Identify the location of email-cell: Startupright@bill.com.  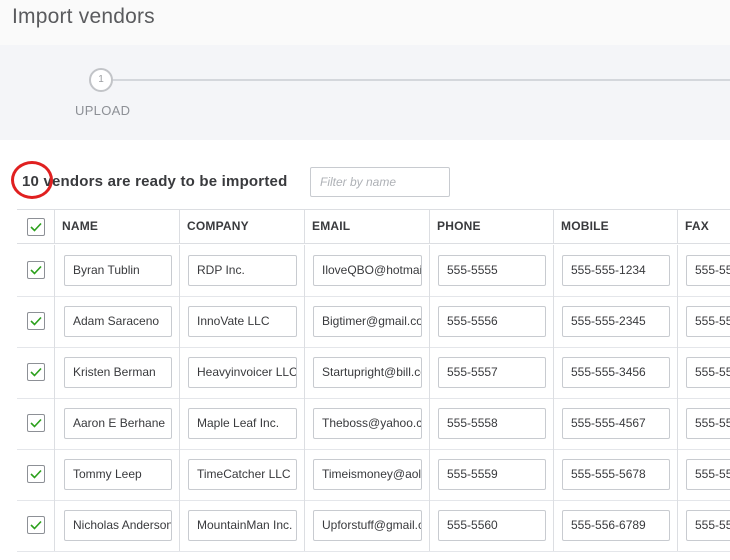
(367, 372).